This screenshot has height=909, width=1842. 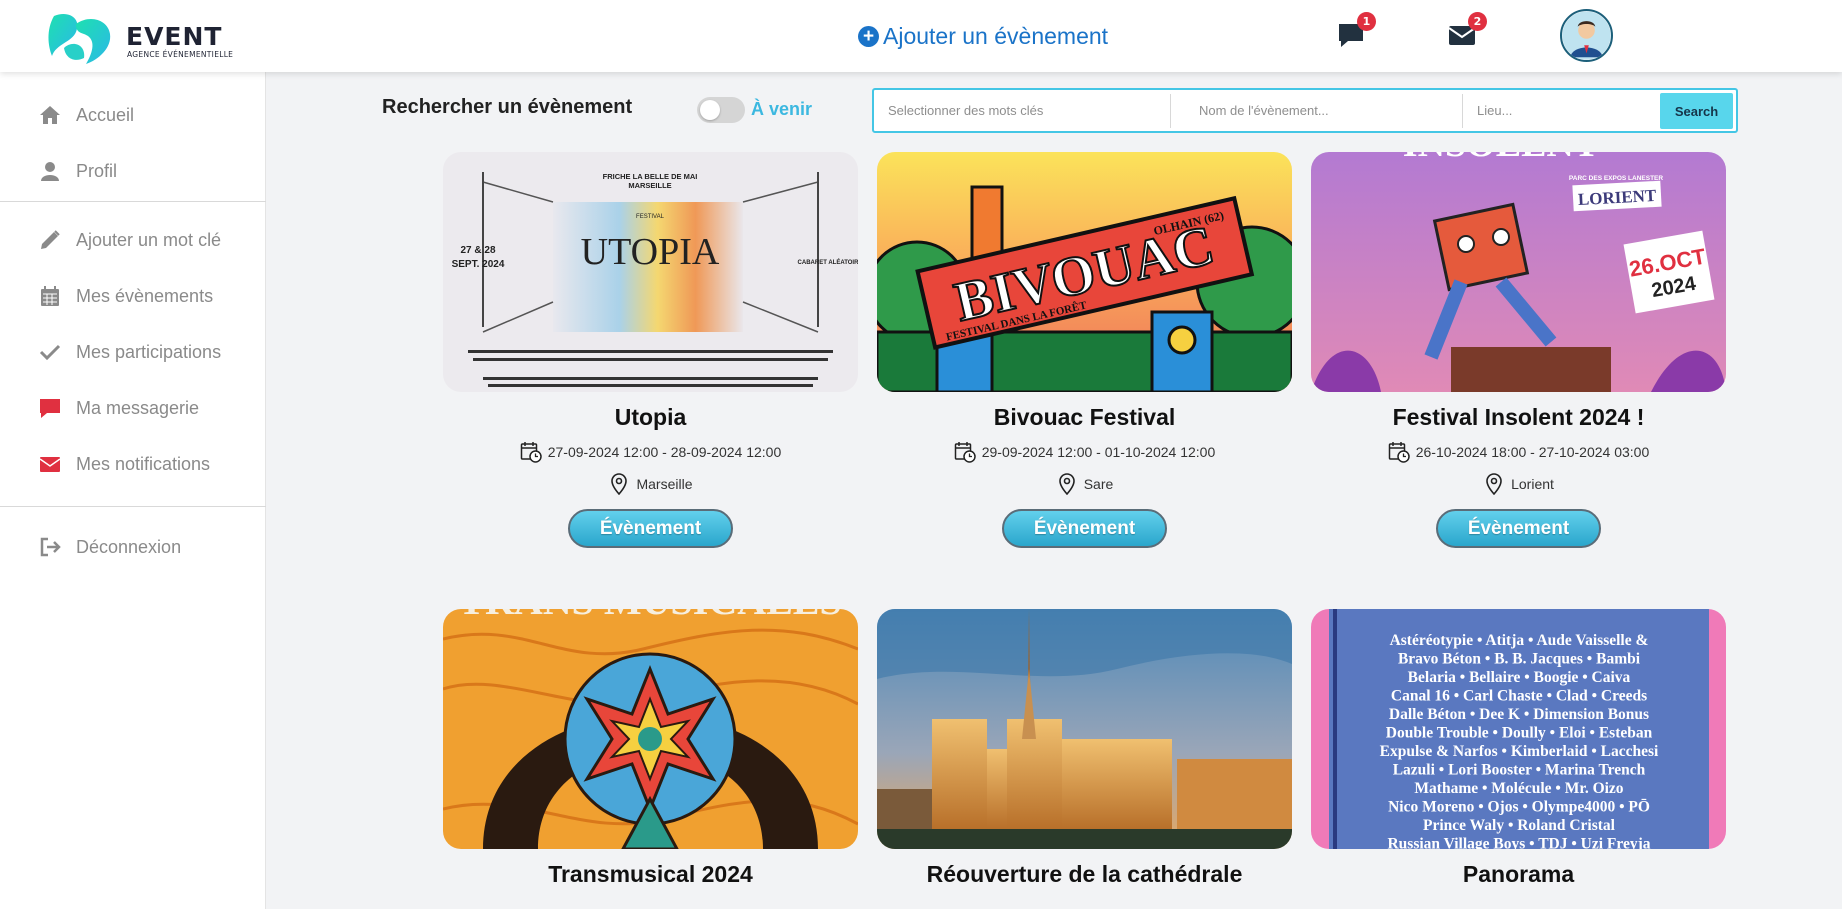 I want to click on sidebar-item-label: Ma messagerie, so click(x=138, y=407).